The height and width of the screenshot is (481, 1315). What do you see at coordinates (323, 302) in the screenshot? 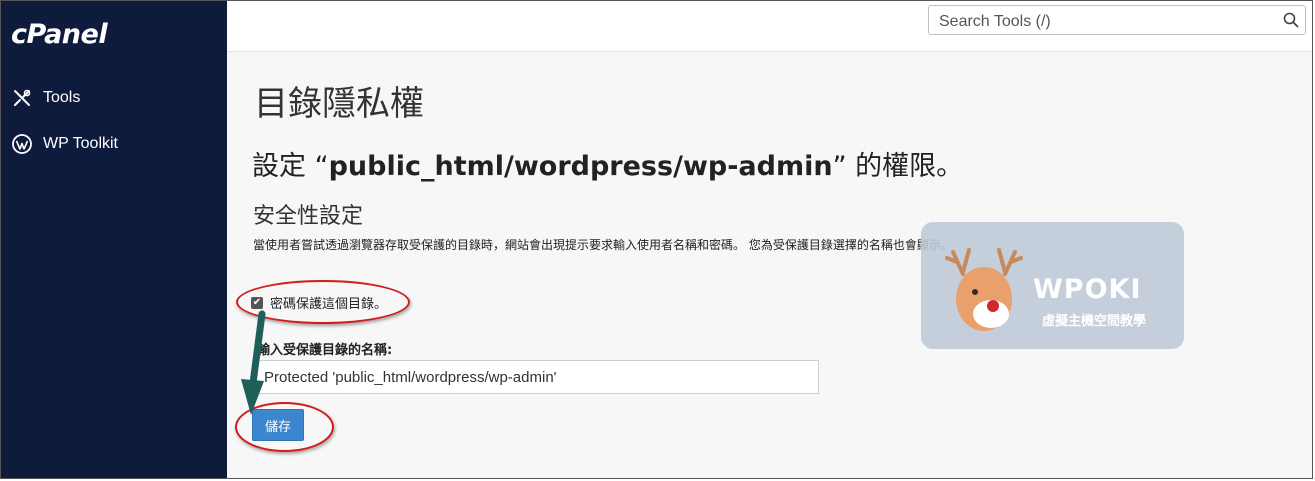
I see `checkbox-highlight-ring` at bounding box center [323, 302].